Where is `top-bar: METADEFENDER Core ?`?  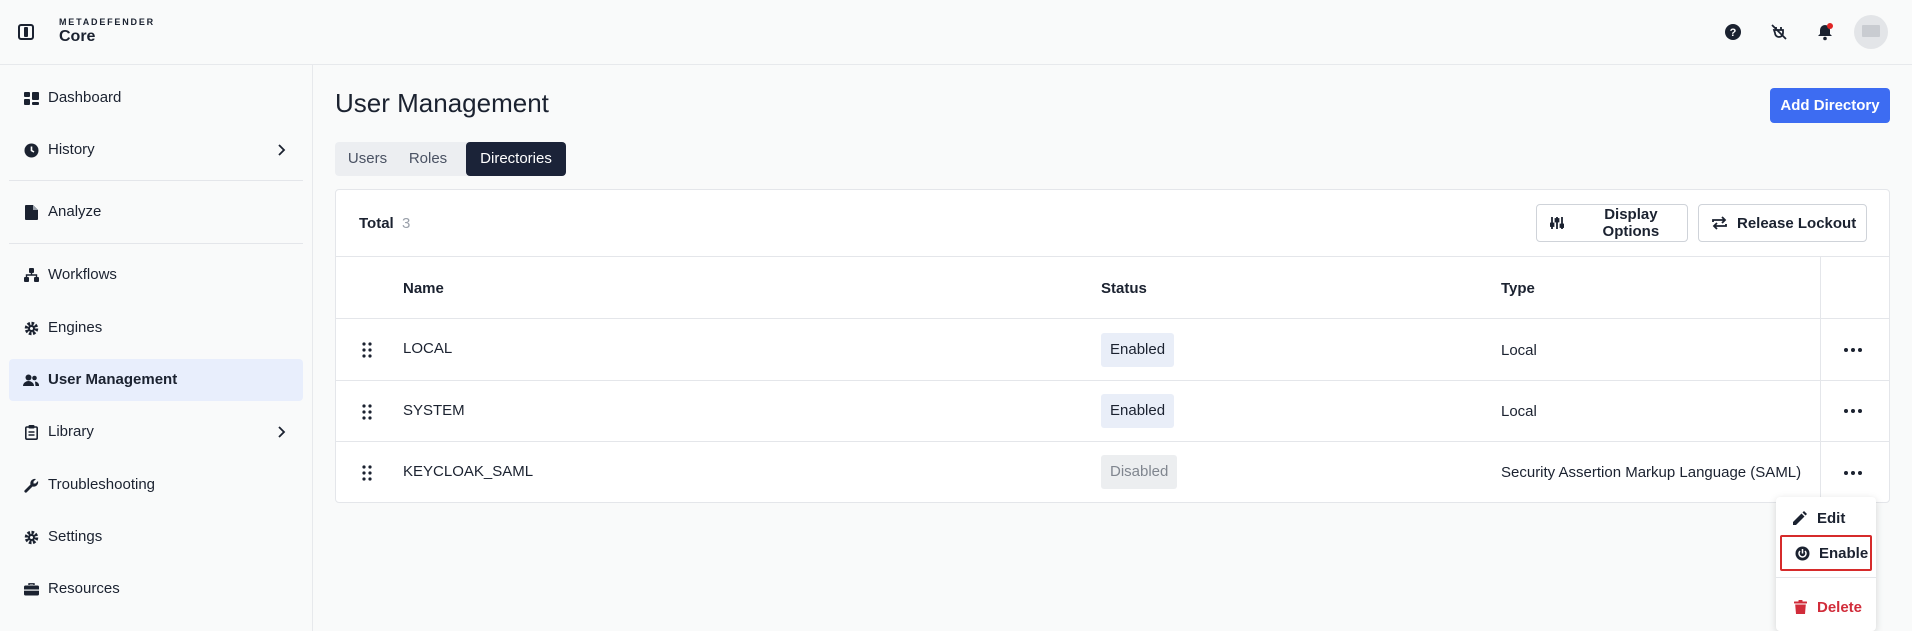 top-bar: METADEFENDER Core ? is located at coordinates (956, 32).